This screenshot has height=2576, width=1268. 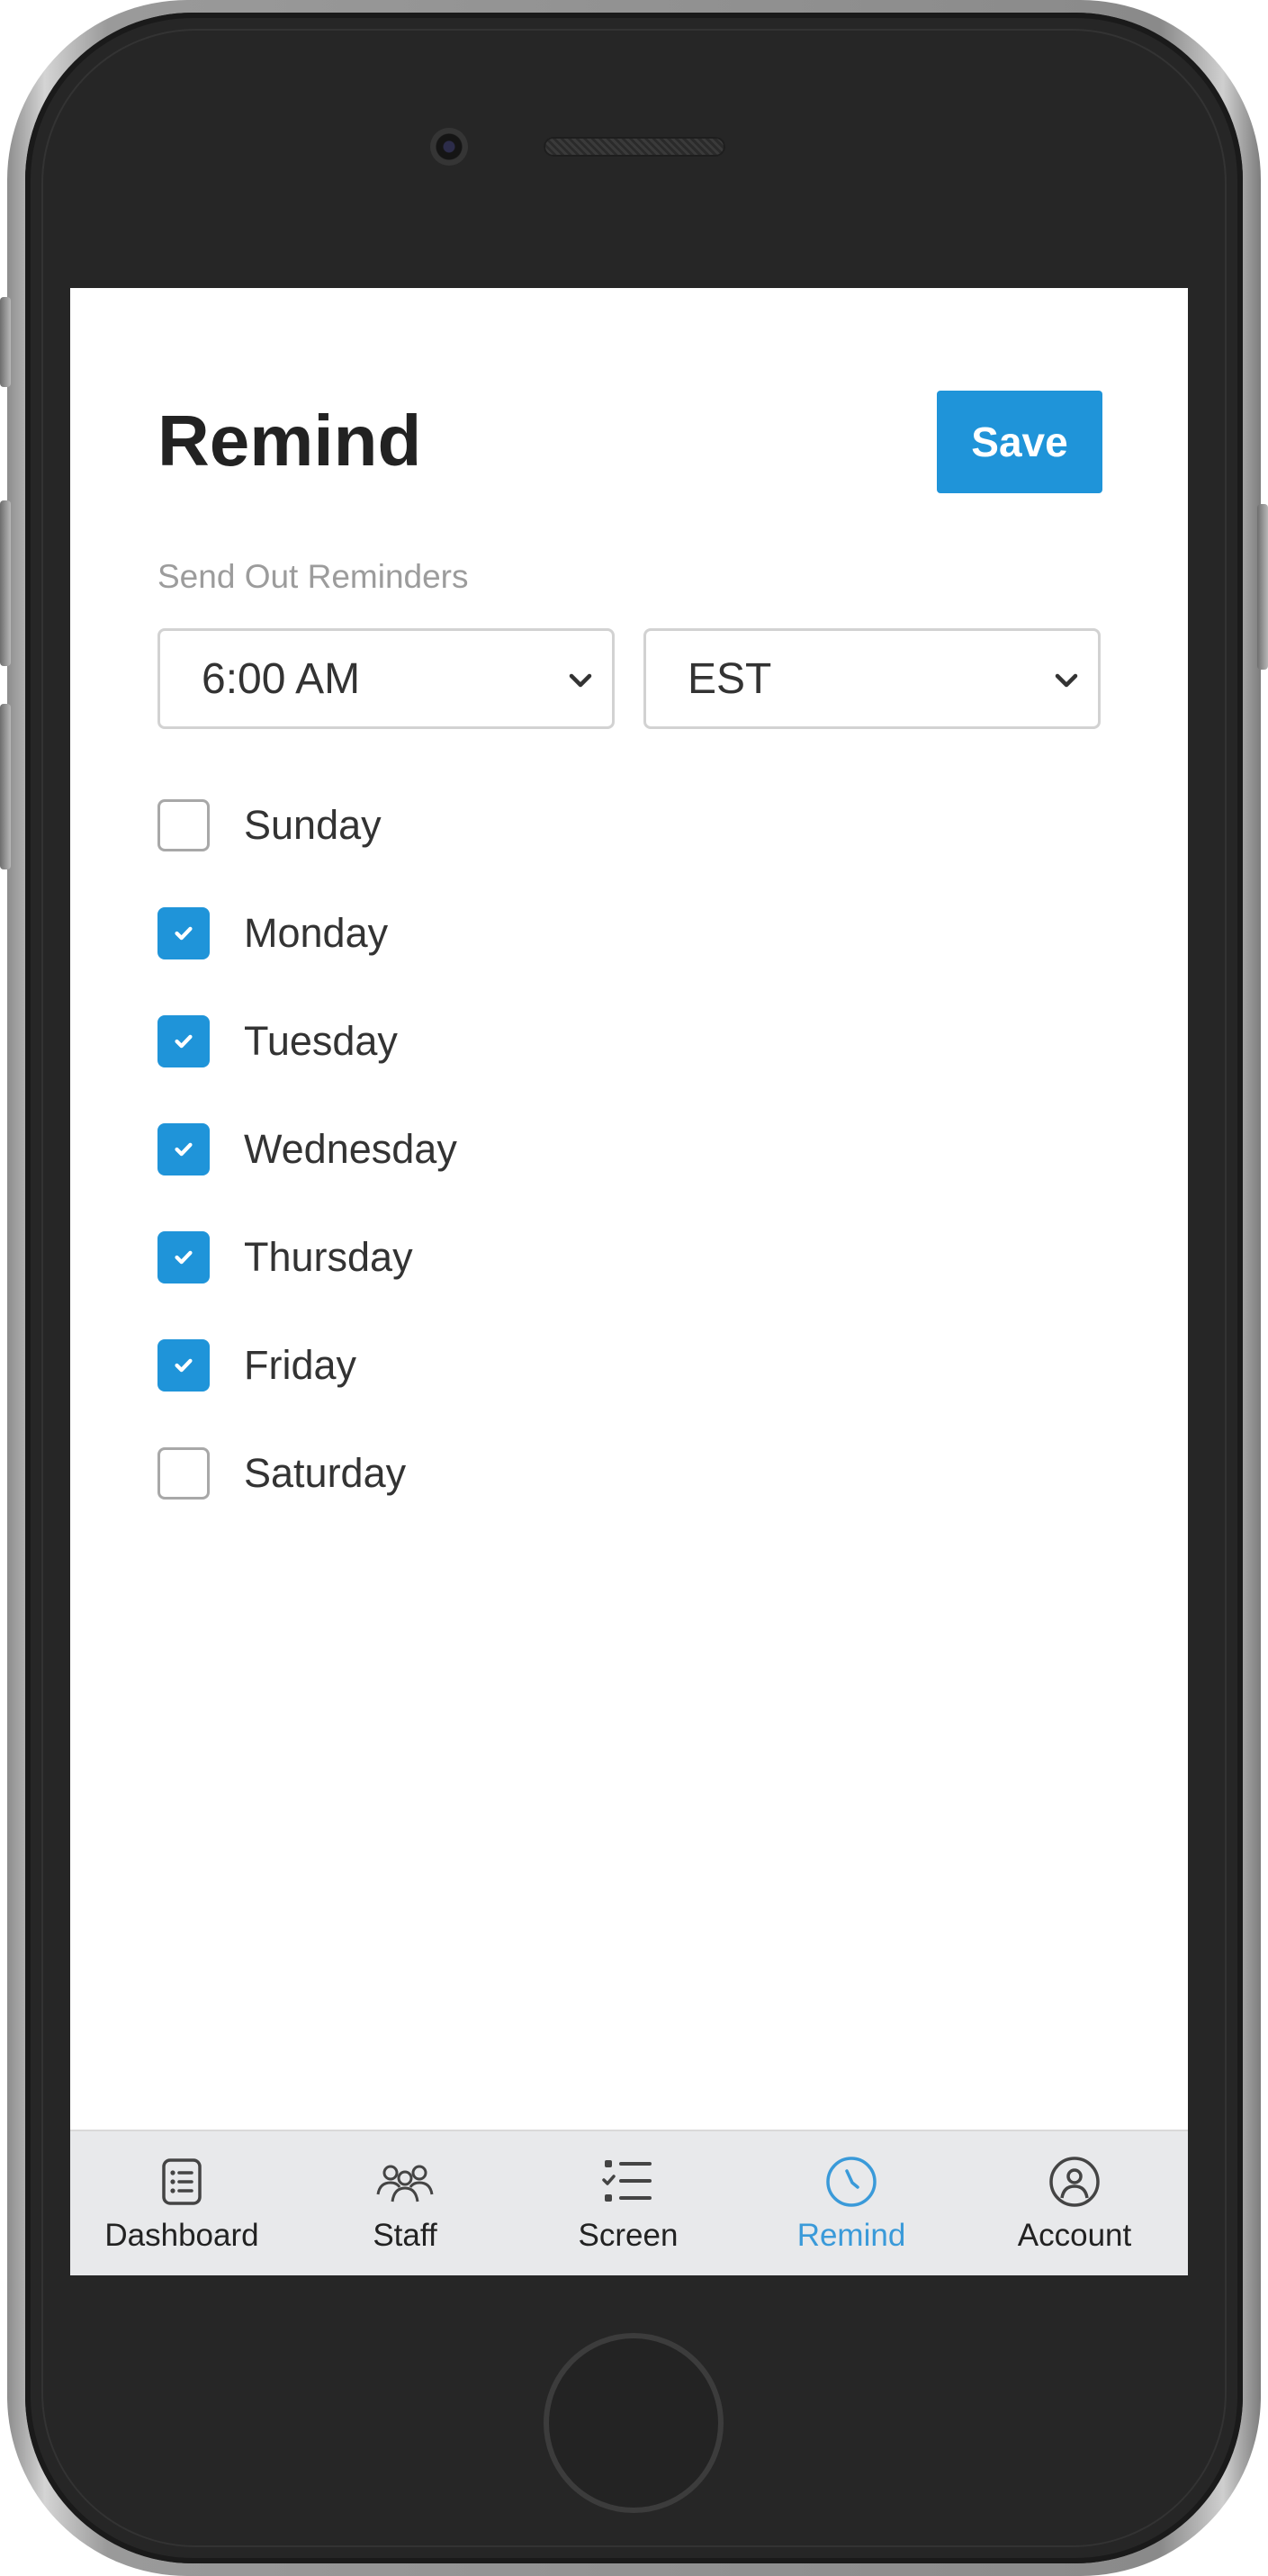 What do you see at coordinates (427, 825) in the screenshot?
I see `day-row-sunday: Sunday` at bounding box center [427, 825].